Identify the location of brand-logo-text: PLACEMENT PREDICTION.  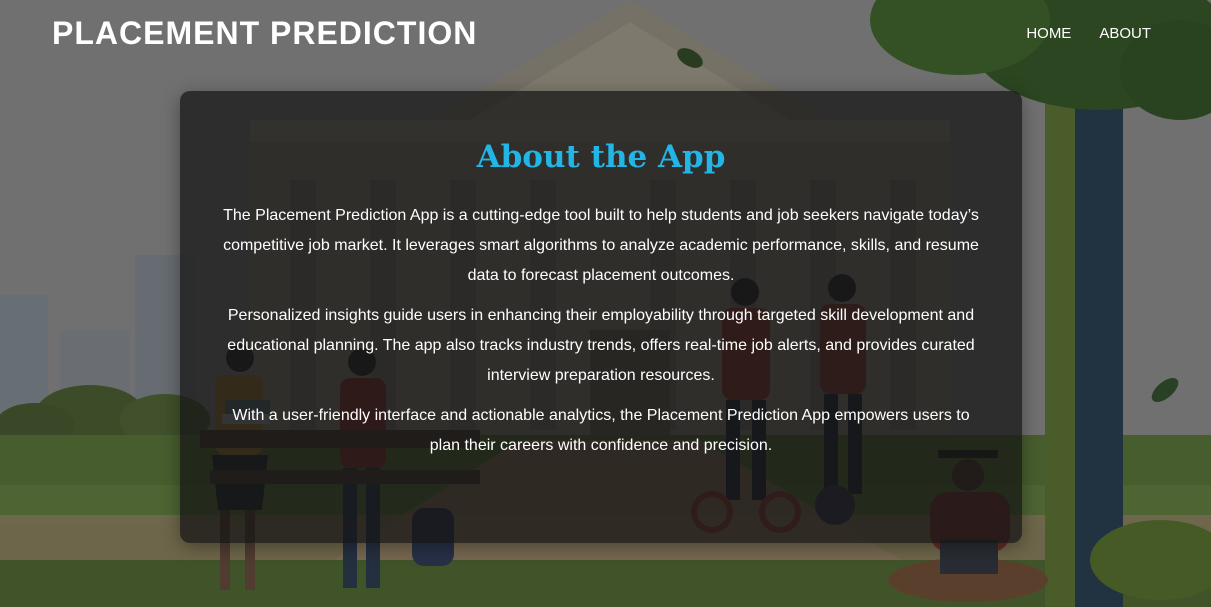
(264, 33).